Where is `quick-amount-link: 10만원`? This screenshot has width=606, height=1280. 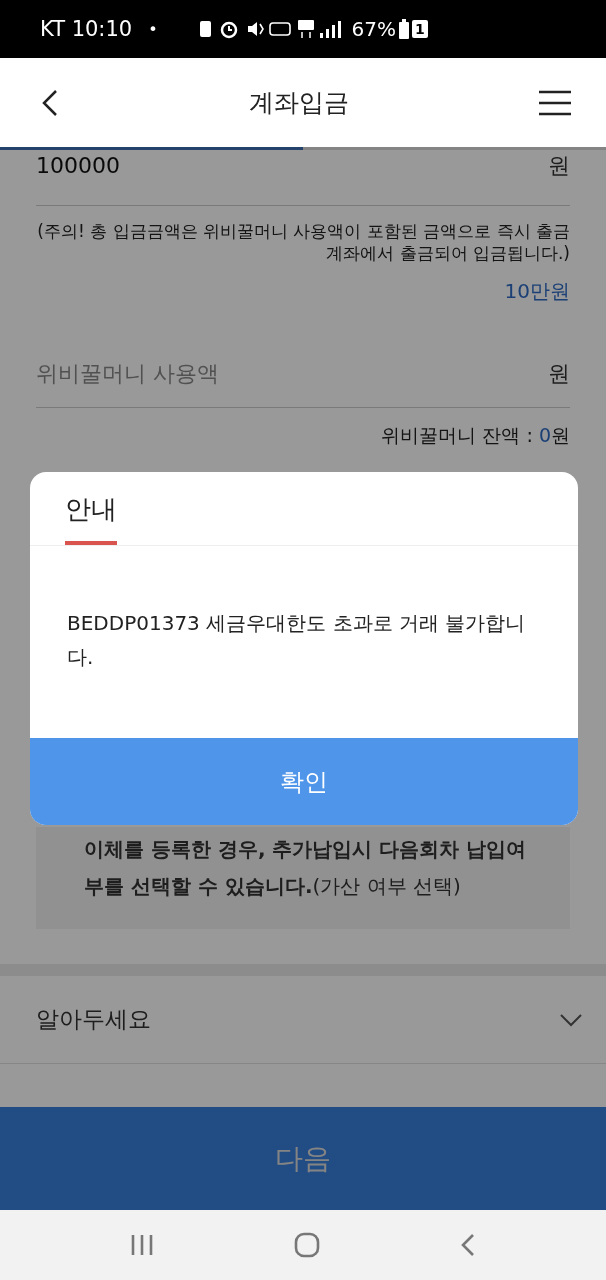
quick-amount-link: 10만원 is located at coordinates (537, 291).